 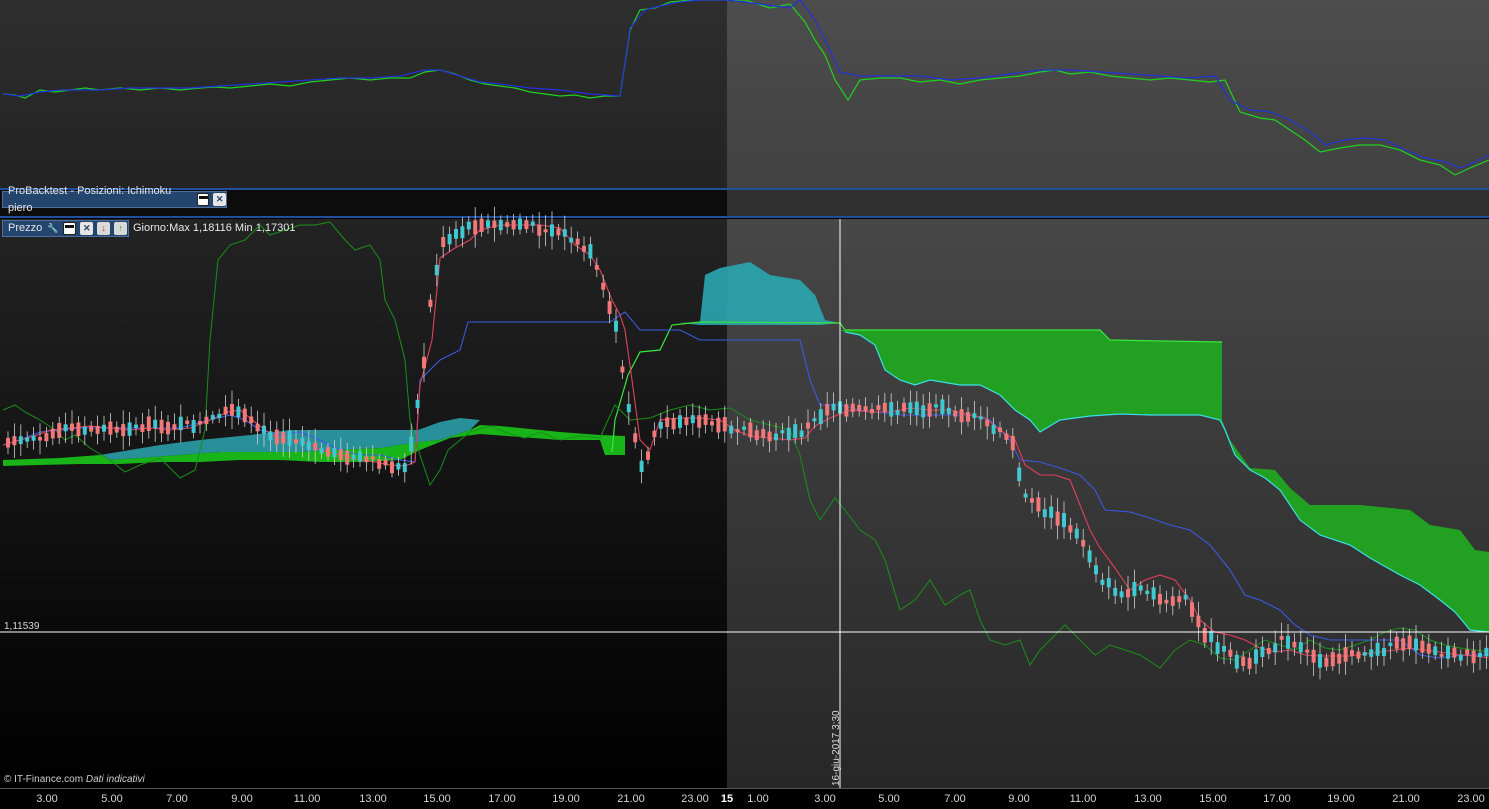 I want to click on prezzo-tab: Prezzo 🔧 ✕ ↓ ↑, so click(x=65, y=228).